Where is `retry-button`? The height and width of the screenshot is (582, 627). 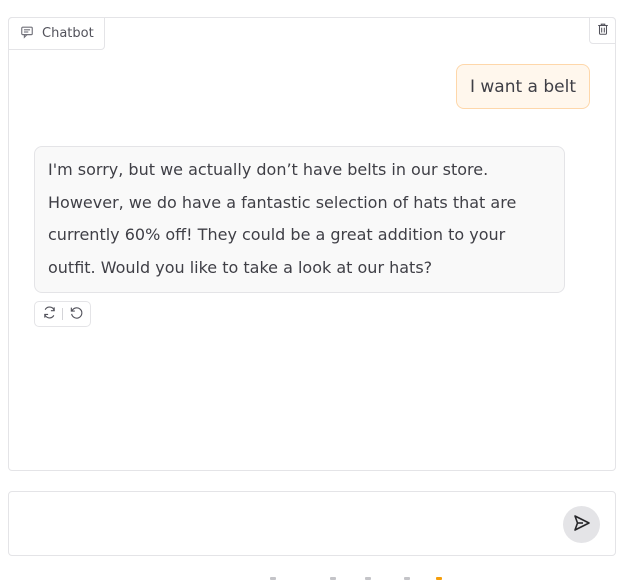 retry-button is located at coordinates (49, 314).